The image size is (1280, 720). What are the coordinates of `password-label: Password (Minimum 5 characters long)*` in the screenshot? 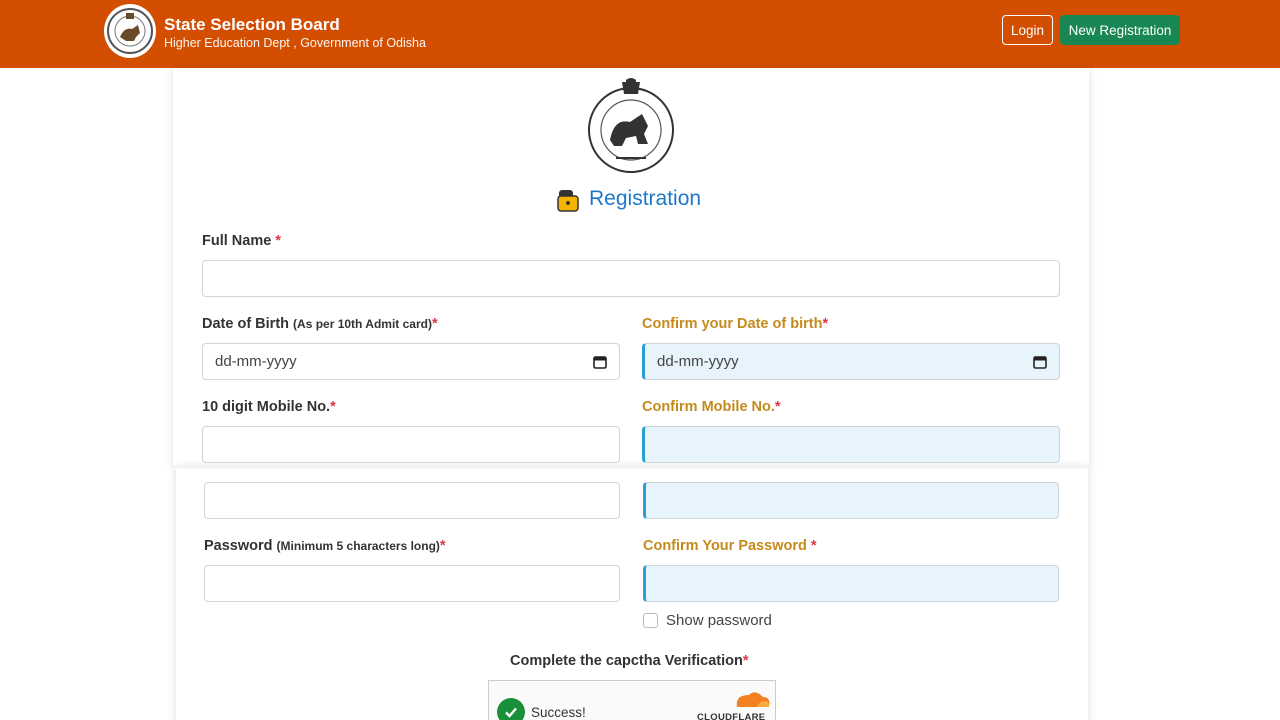 It's located at (325, 546).